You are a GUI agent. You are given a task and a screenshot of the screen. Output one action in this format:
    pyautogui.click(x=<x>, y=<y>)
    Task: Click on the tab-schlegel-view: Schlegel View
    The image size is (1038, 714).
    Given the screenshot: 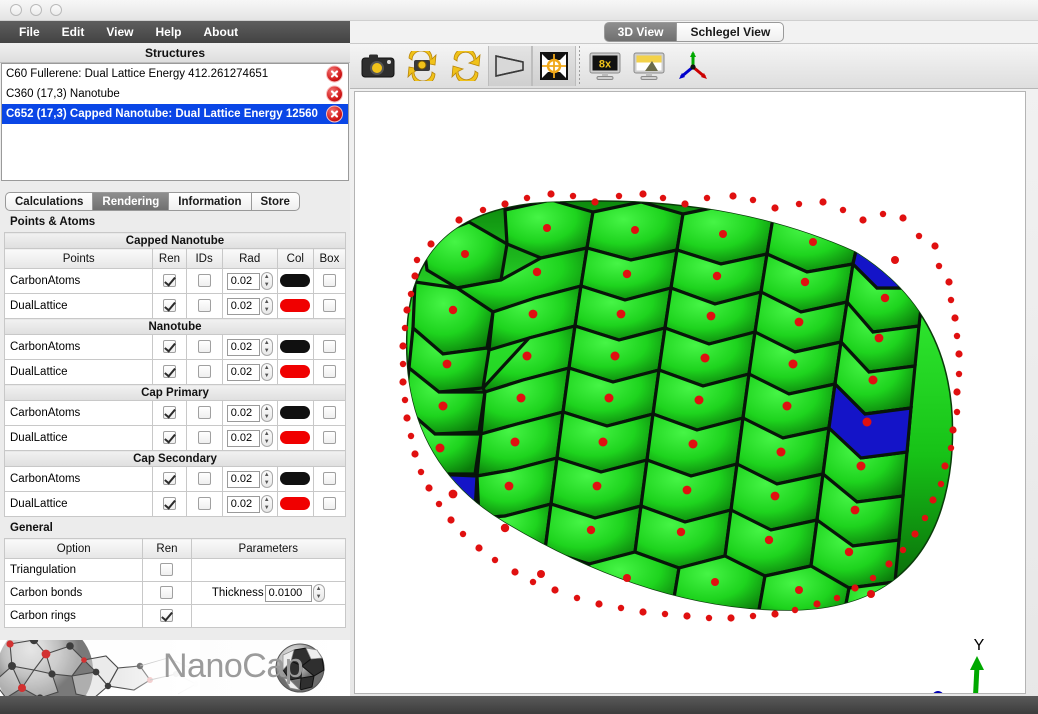 What is the action you would take?
    pyautogui.click(x=730, y=32)
    